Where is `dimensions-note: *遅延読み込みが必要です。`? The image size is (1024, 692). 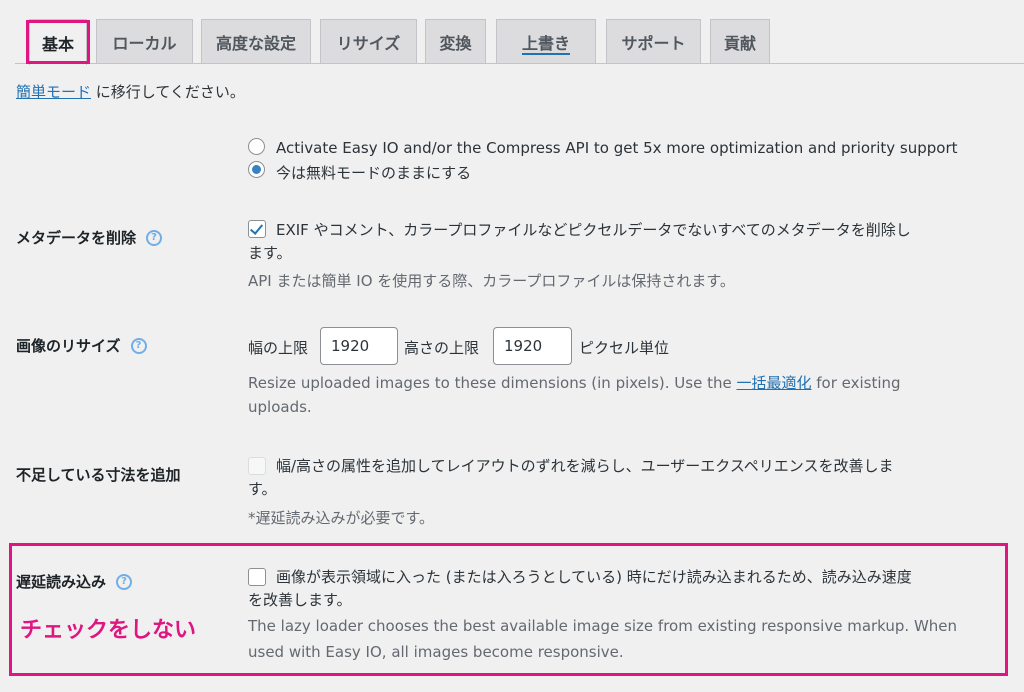
dimensions-note: *遅延読み込みが必要です。 is located at coordinates (341, 518).